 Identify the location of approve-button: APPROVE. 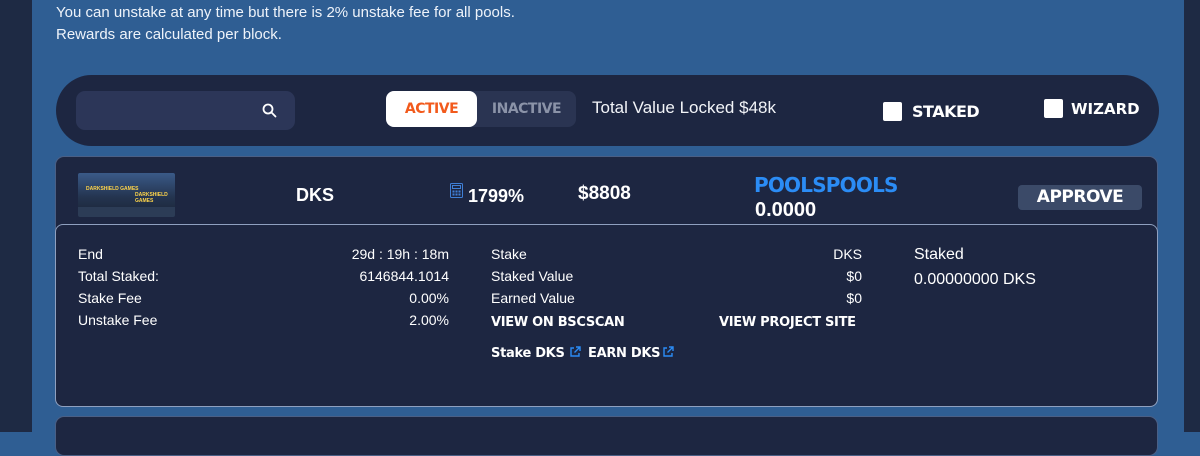
(1080, 197).